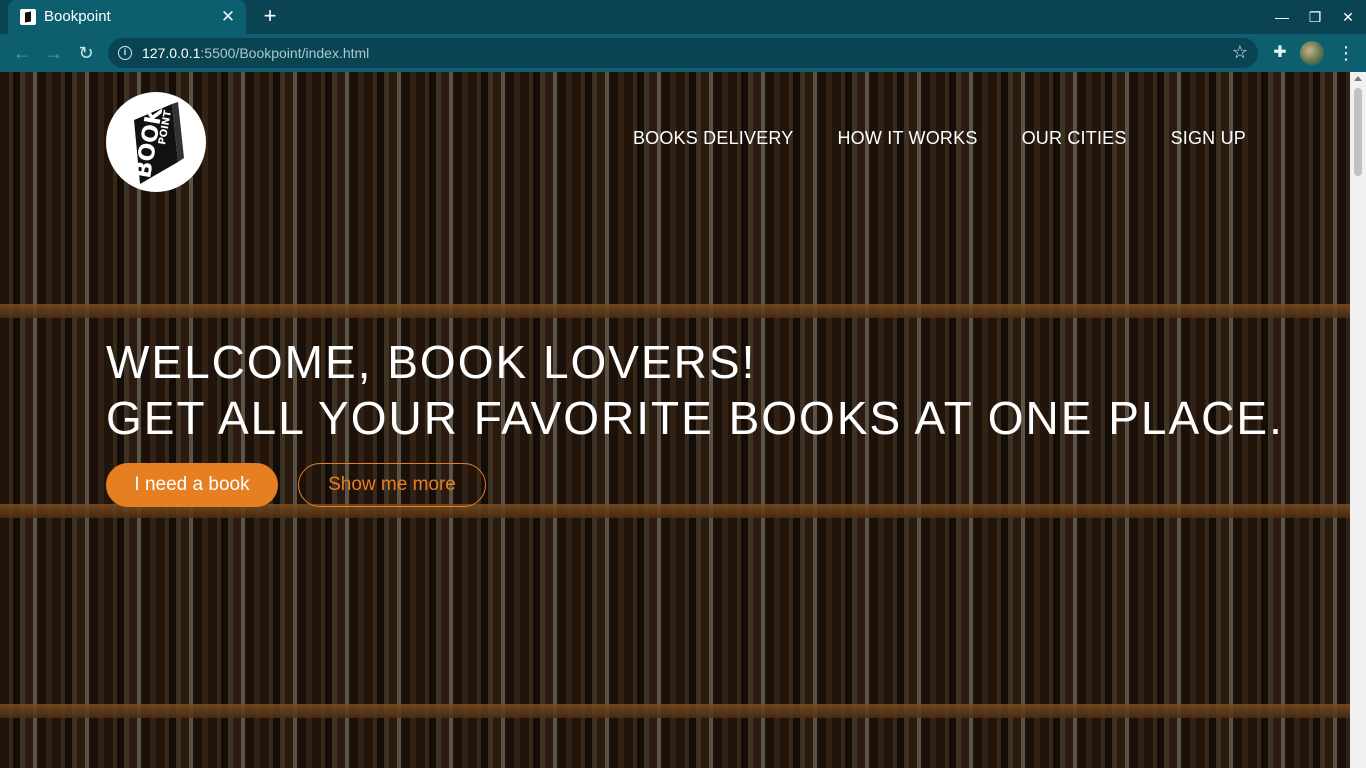 The image size is (1366, 768). I want to click on star-icon: ☆, so click(1240, 52).